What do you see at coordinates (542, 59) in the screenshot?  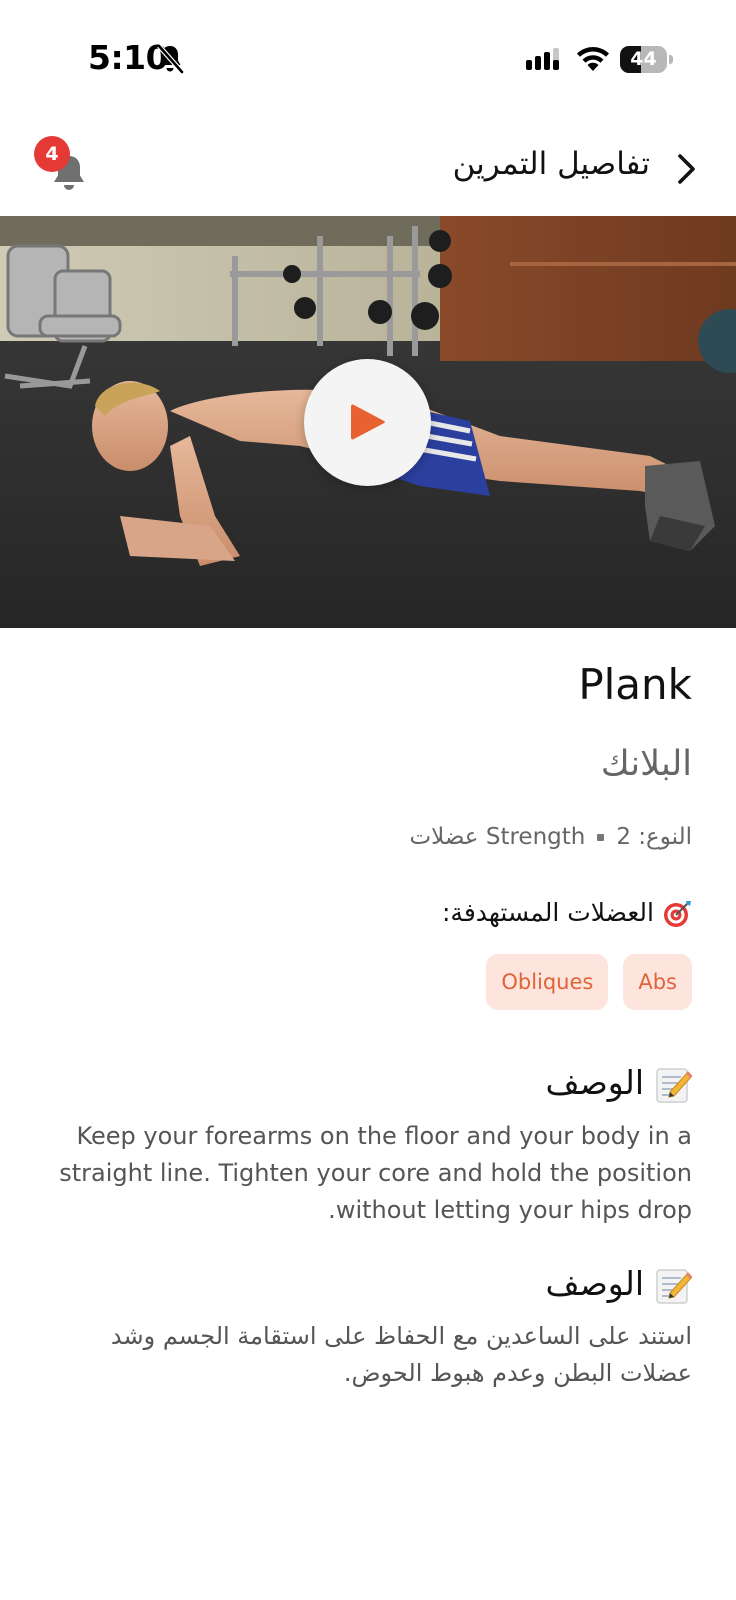 I see `signal-icon` at bounding box center [542, 59].